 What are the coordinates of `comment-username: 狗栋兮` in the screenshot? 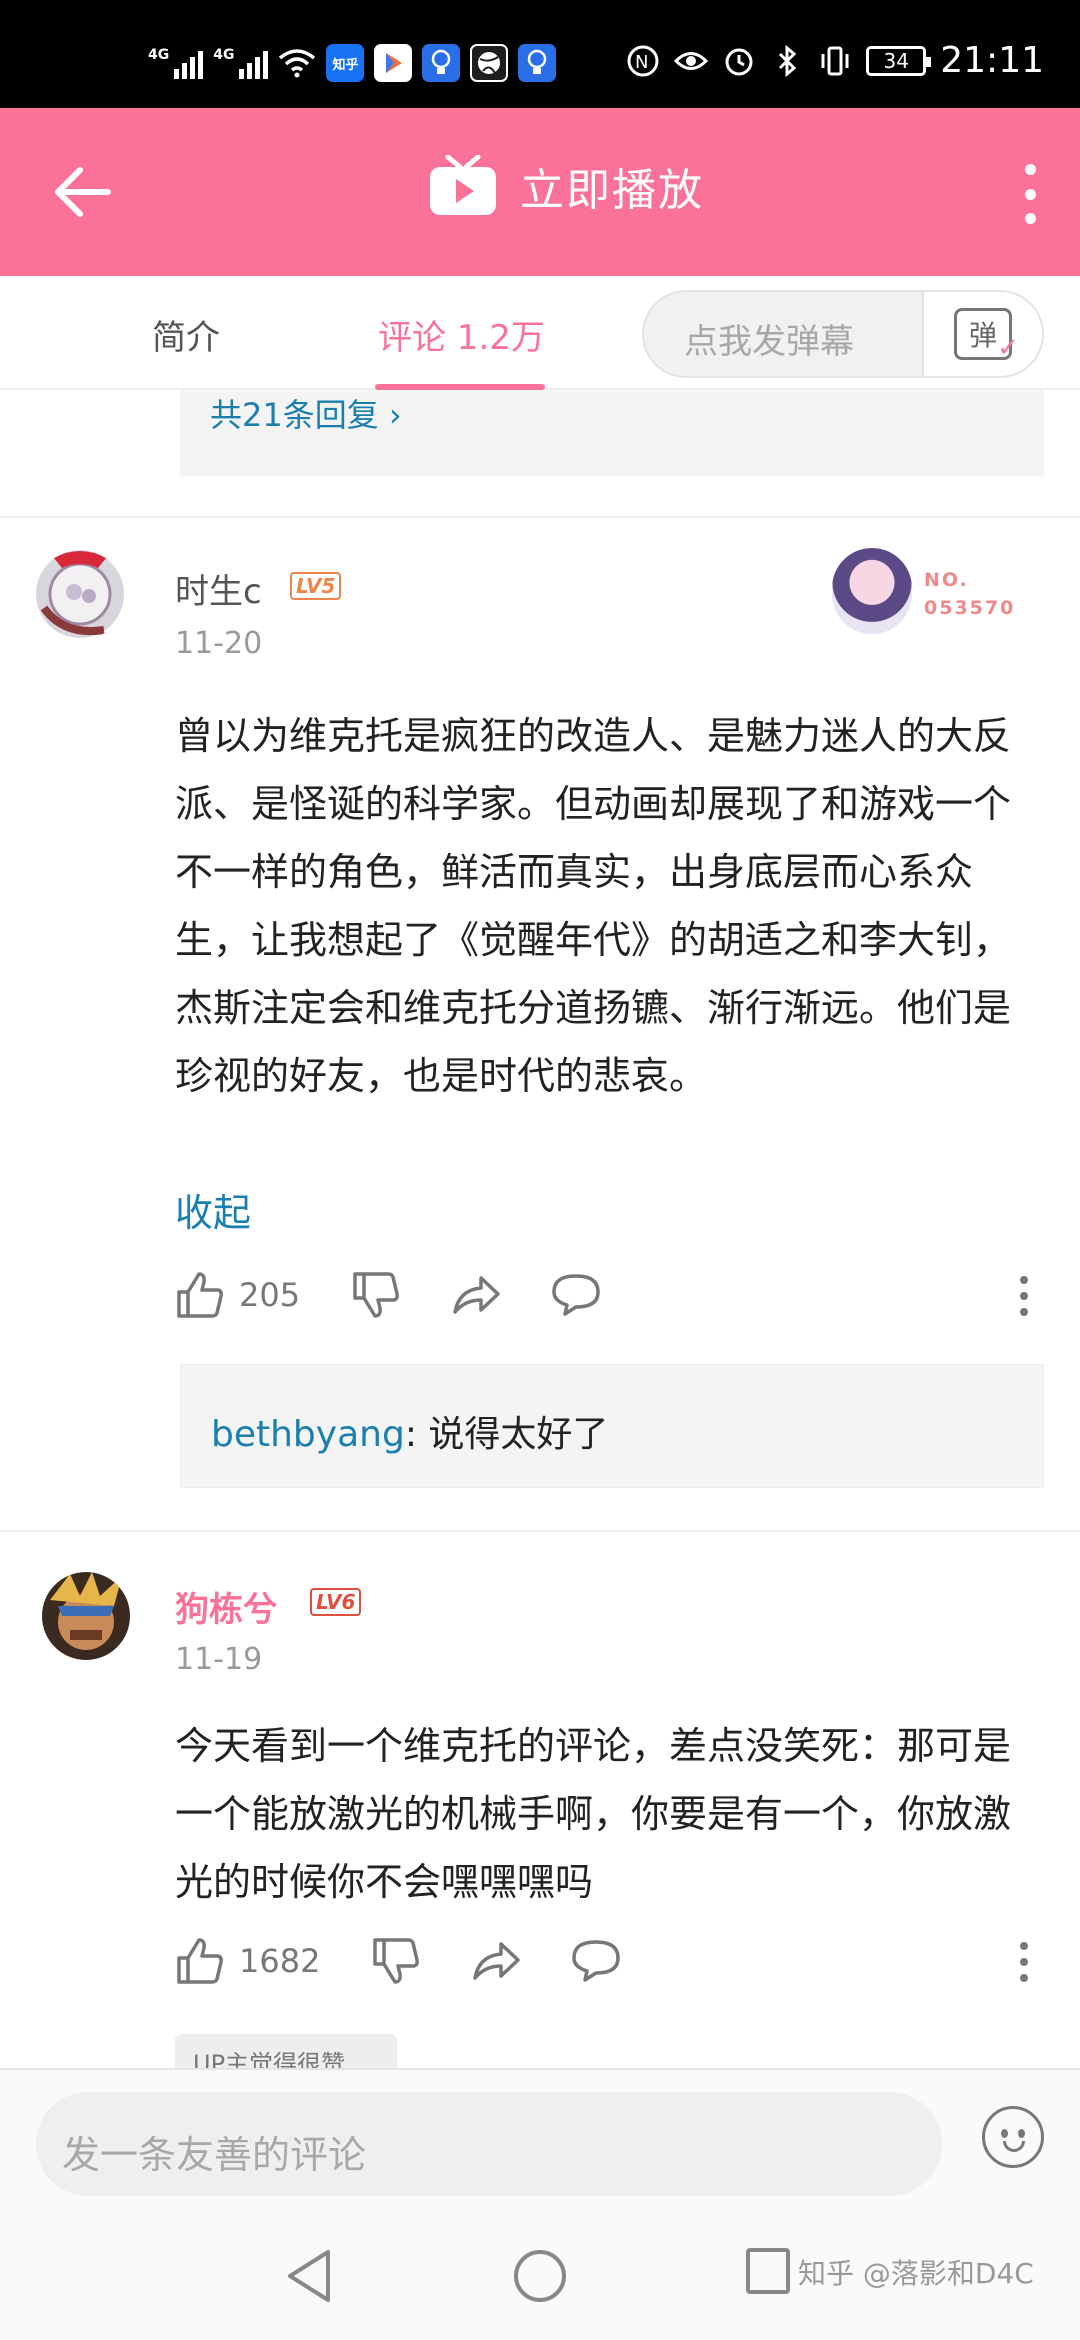 It's located at (226, 1606).